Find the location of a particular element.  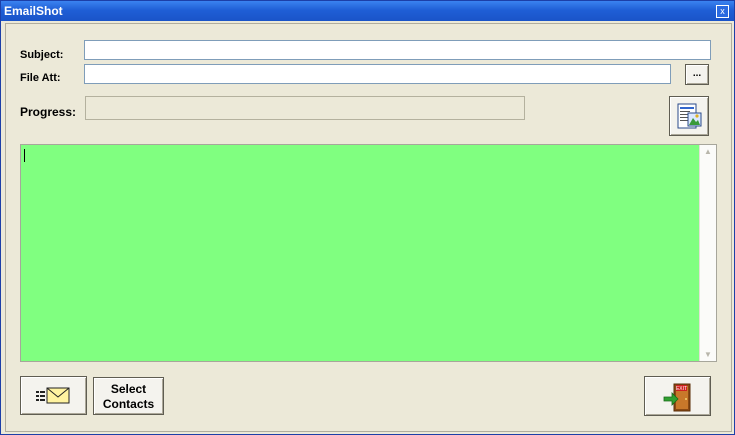

close-icon: x is located at coordinates (722, 11).